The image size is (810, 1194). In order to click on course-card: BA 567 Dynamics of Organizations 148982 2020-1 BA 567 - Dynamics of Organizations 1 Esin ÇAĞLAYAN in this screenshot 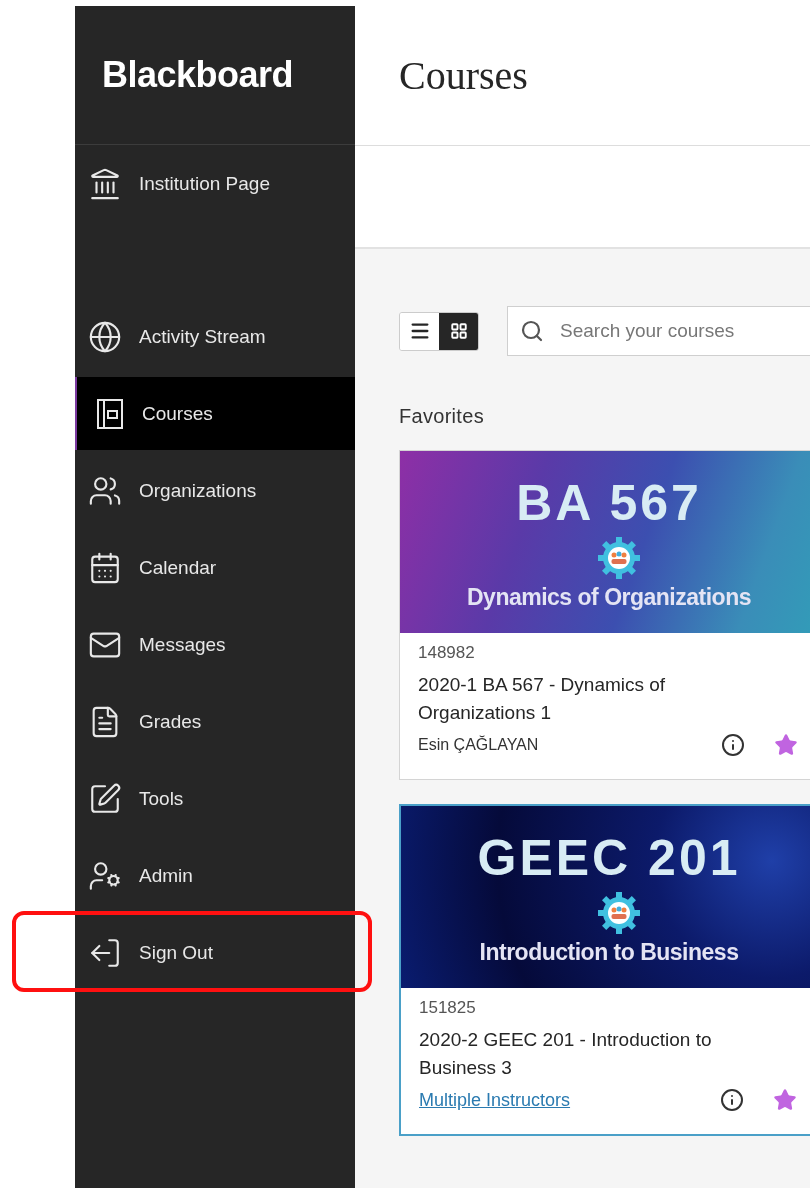, I will do `click(604, 615)`.